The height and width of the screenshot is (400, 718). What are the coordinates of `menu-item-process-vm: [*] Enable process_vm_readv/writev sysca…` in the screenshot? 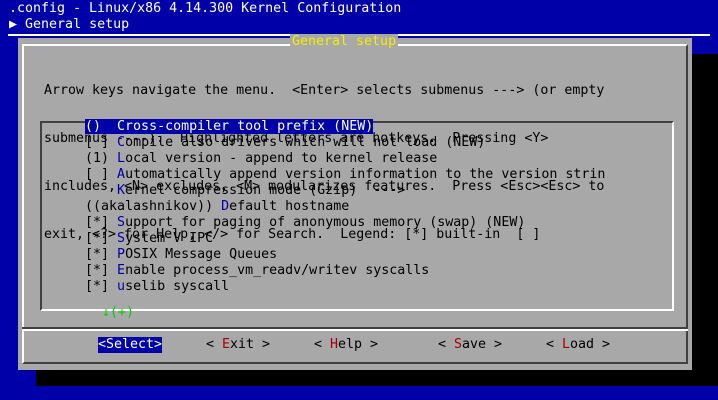 It's located at (345, 271).